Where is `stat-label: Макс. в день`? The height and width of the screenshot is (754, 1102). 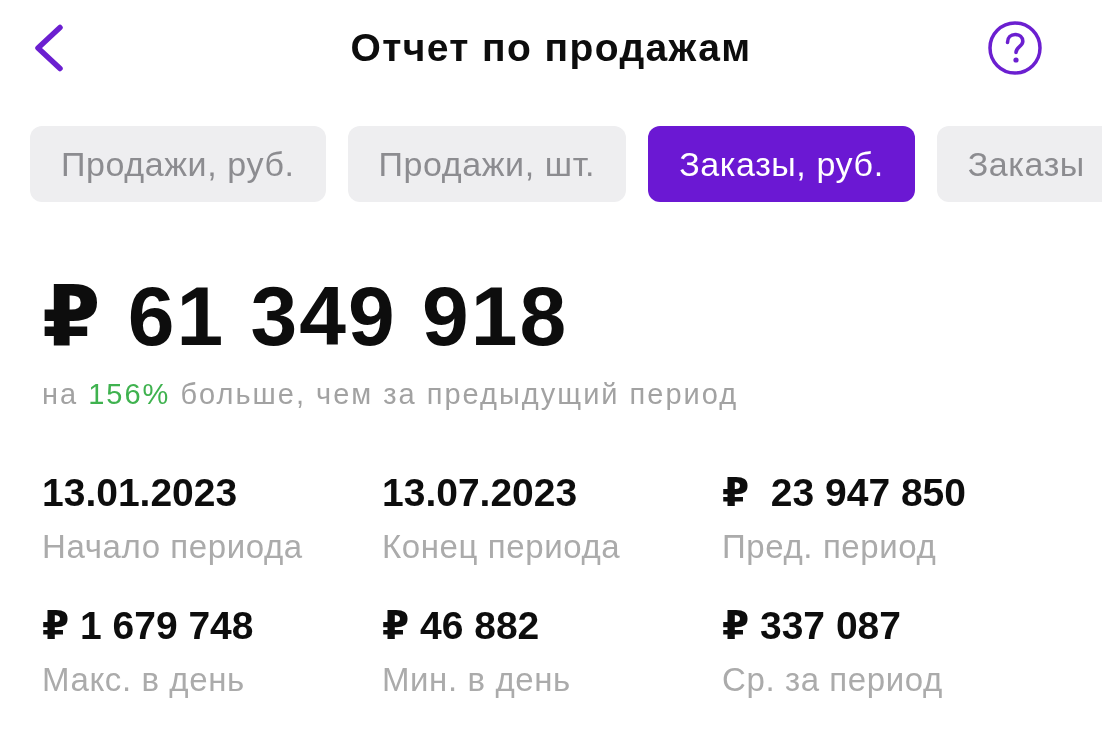
stat-label: Макс. в день is located at coordinates (143, 680).